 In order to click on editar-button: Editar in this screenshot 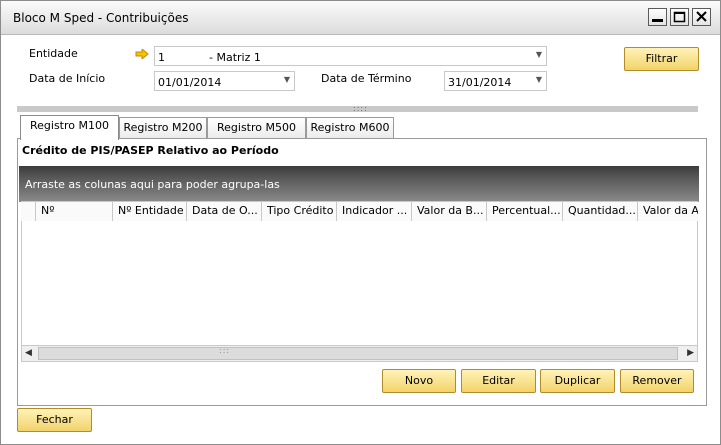, I will do `click(498, 381)`.